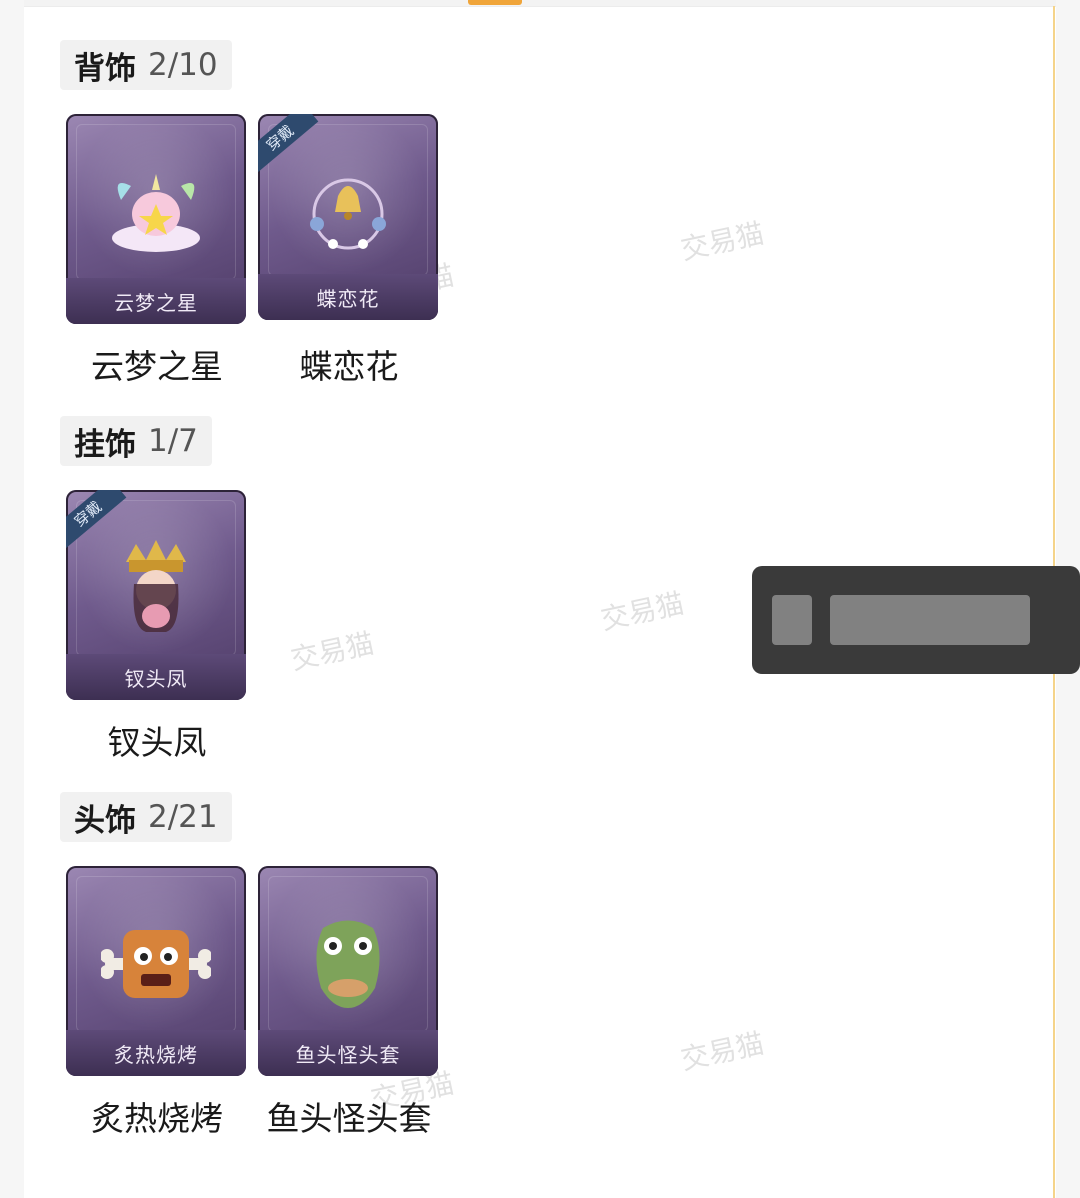  I want to click on section-name: 挂饰, so click(105, 444).